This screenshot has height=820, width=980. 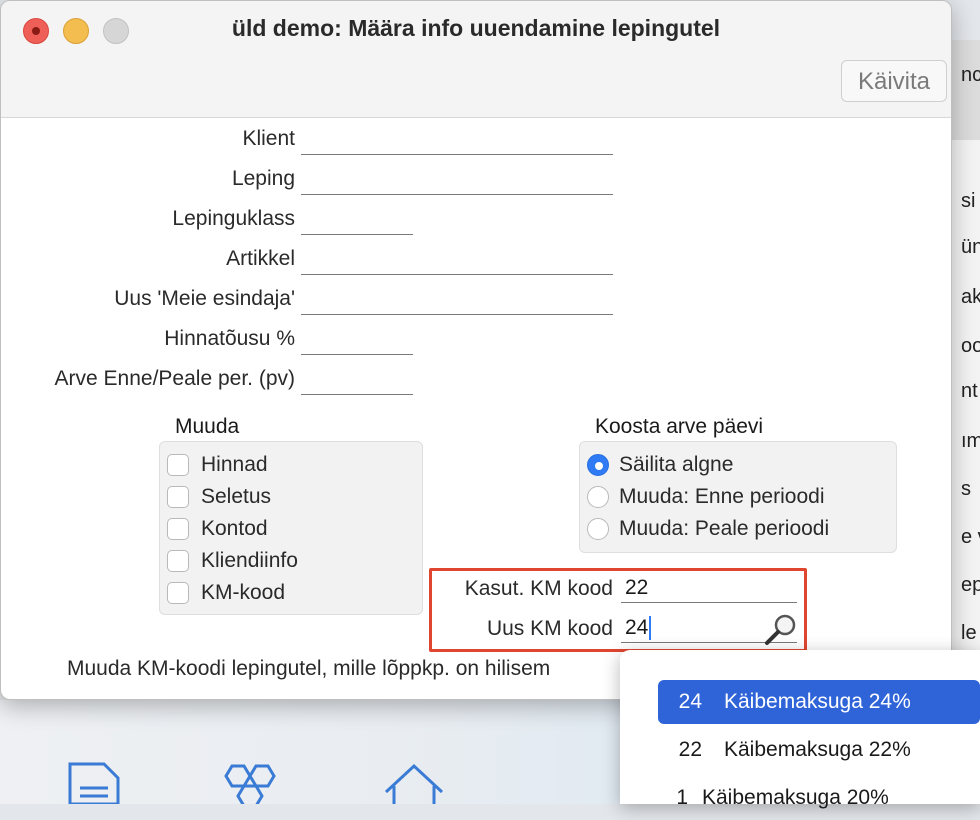 What do you see at coordinates (234, 528) in the screenshot?
I see `checkbox-label: Kontod` at bounding box center [234, 528].